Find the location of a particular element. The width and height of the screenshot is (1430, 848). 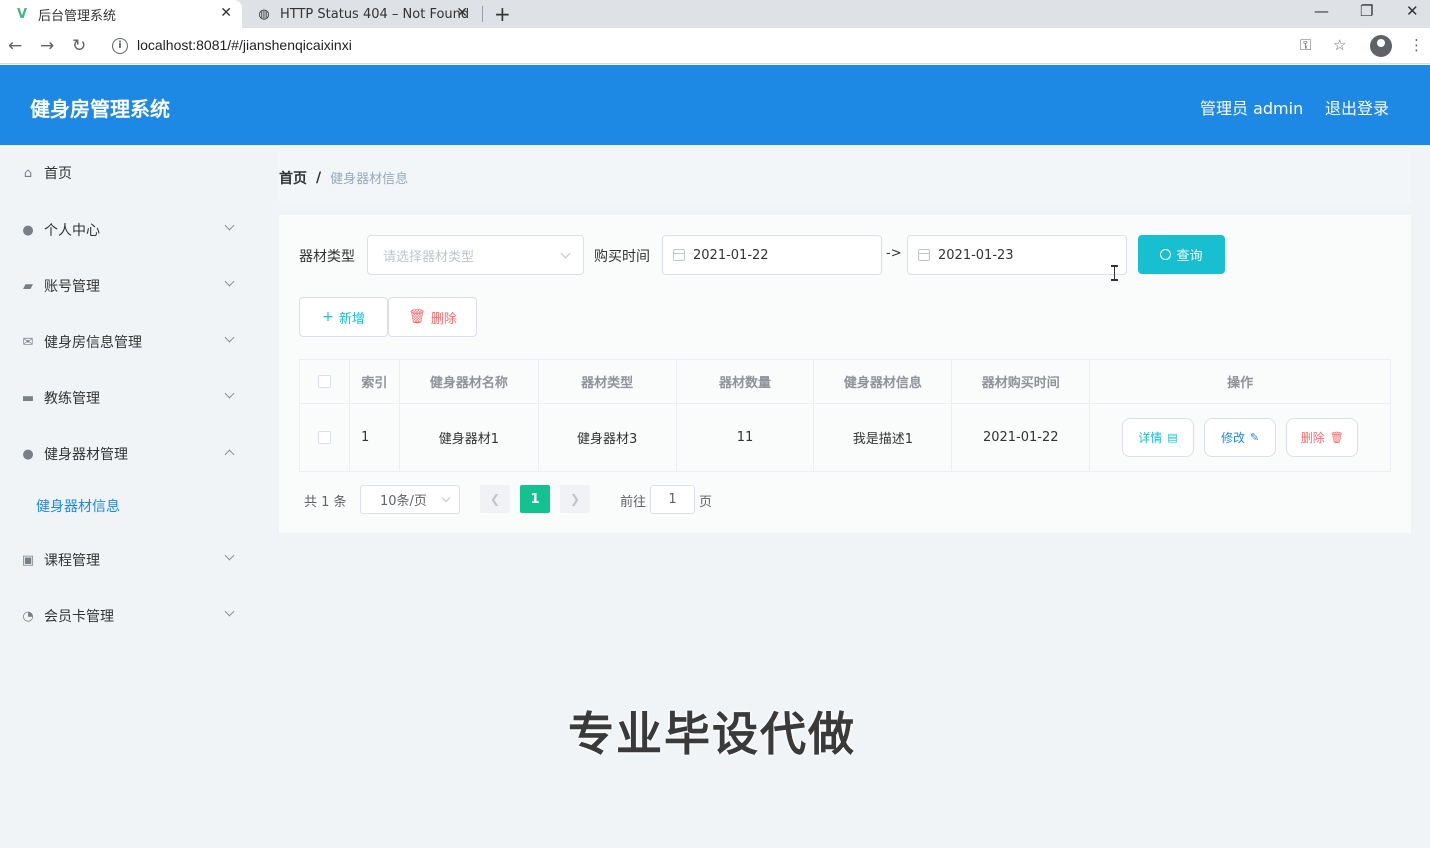

breadcrumb-home: 首页 is located at coordinates (293, 178).